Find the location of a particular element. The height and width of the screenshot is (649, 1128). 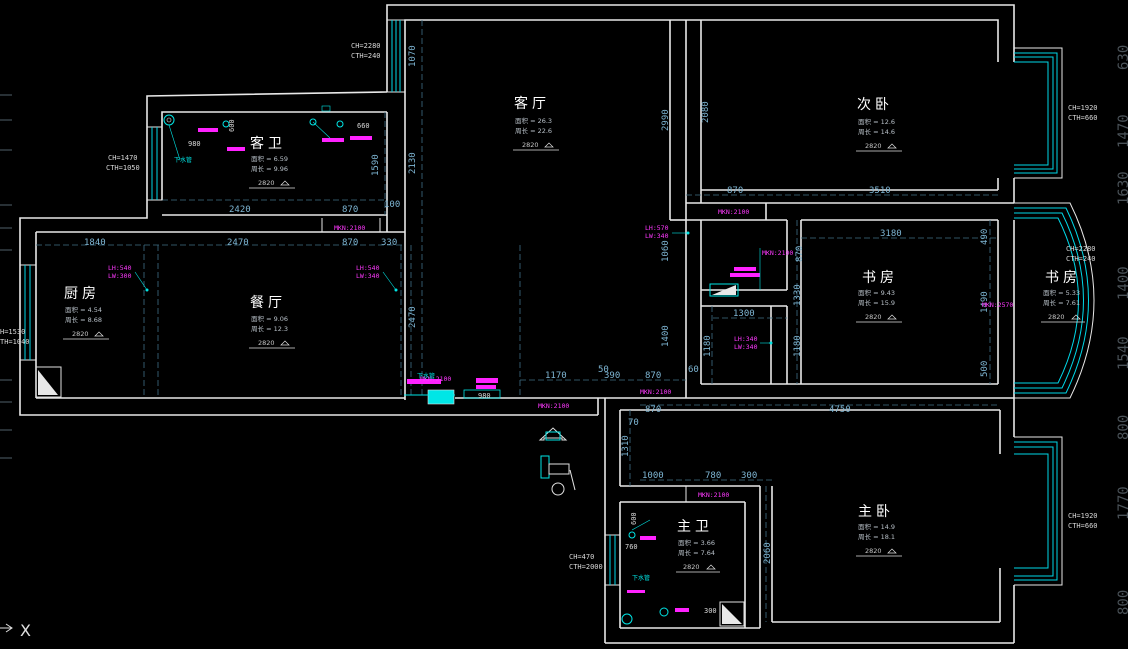

room-study-1-perimeter: 周长 = 15.9 is located at coordinates (876, 302).